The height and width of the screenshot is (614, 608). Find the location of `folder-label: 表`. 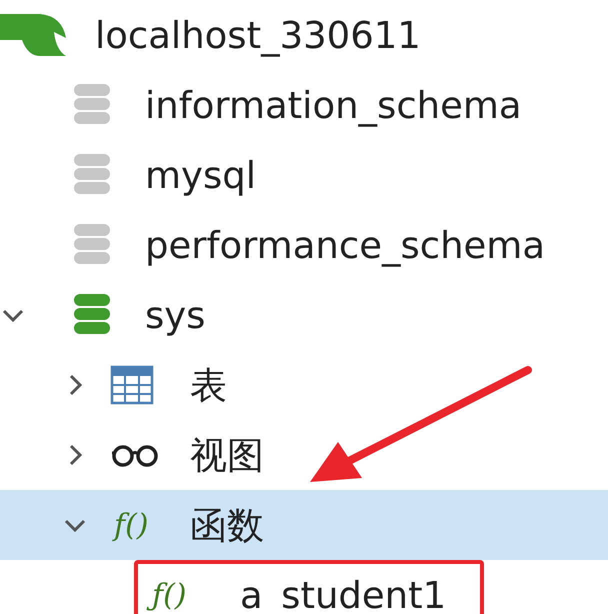

folder-label: 表 is located at coordinates (208, 385).